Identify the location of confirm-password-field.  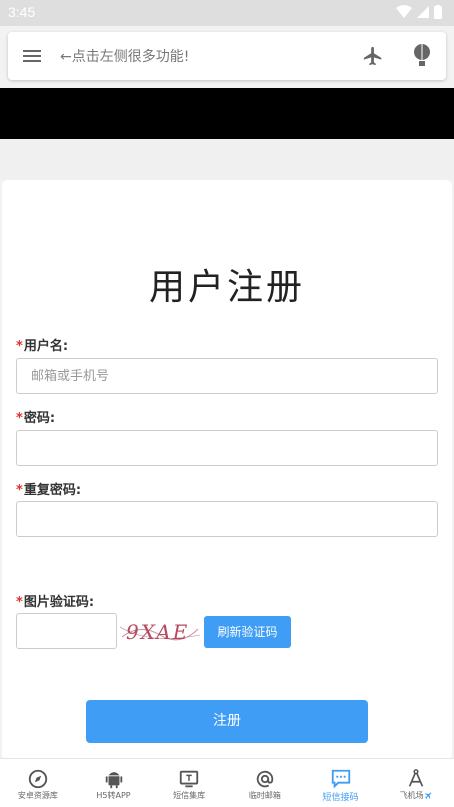
(227, 519).